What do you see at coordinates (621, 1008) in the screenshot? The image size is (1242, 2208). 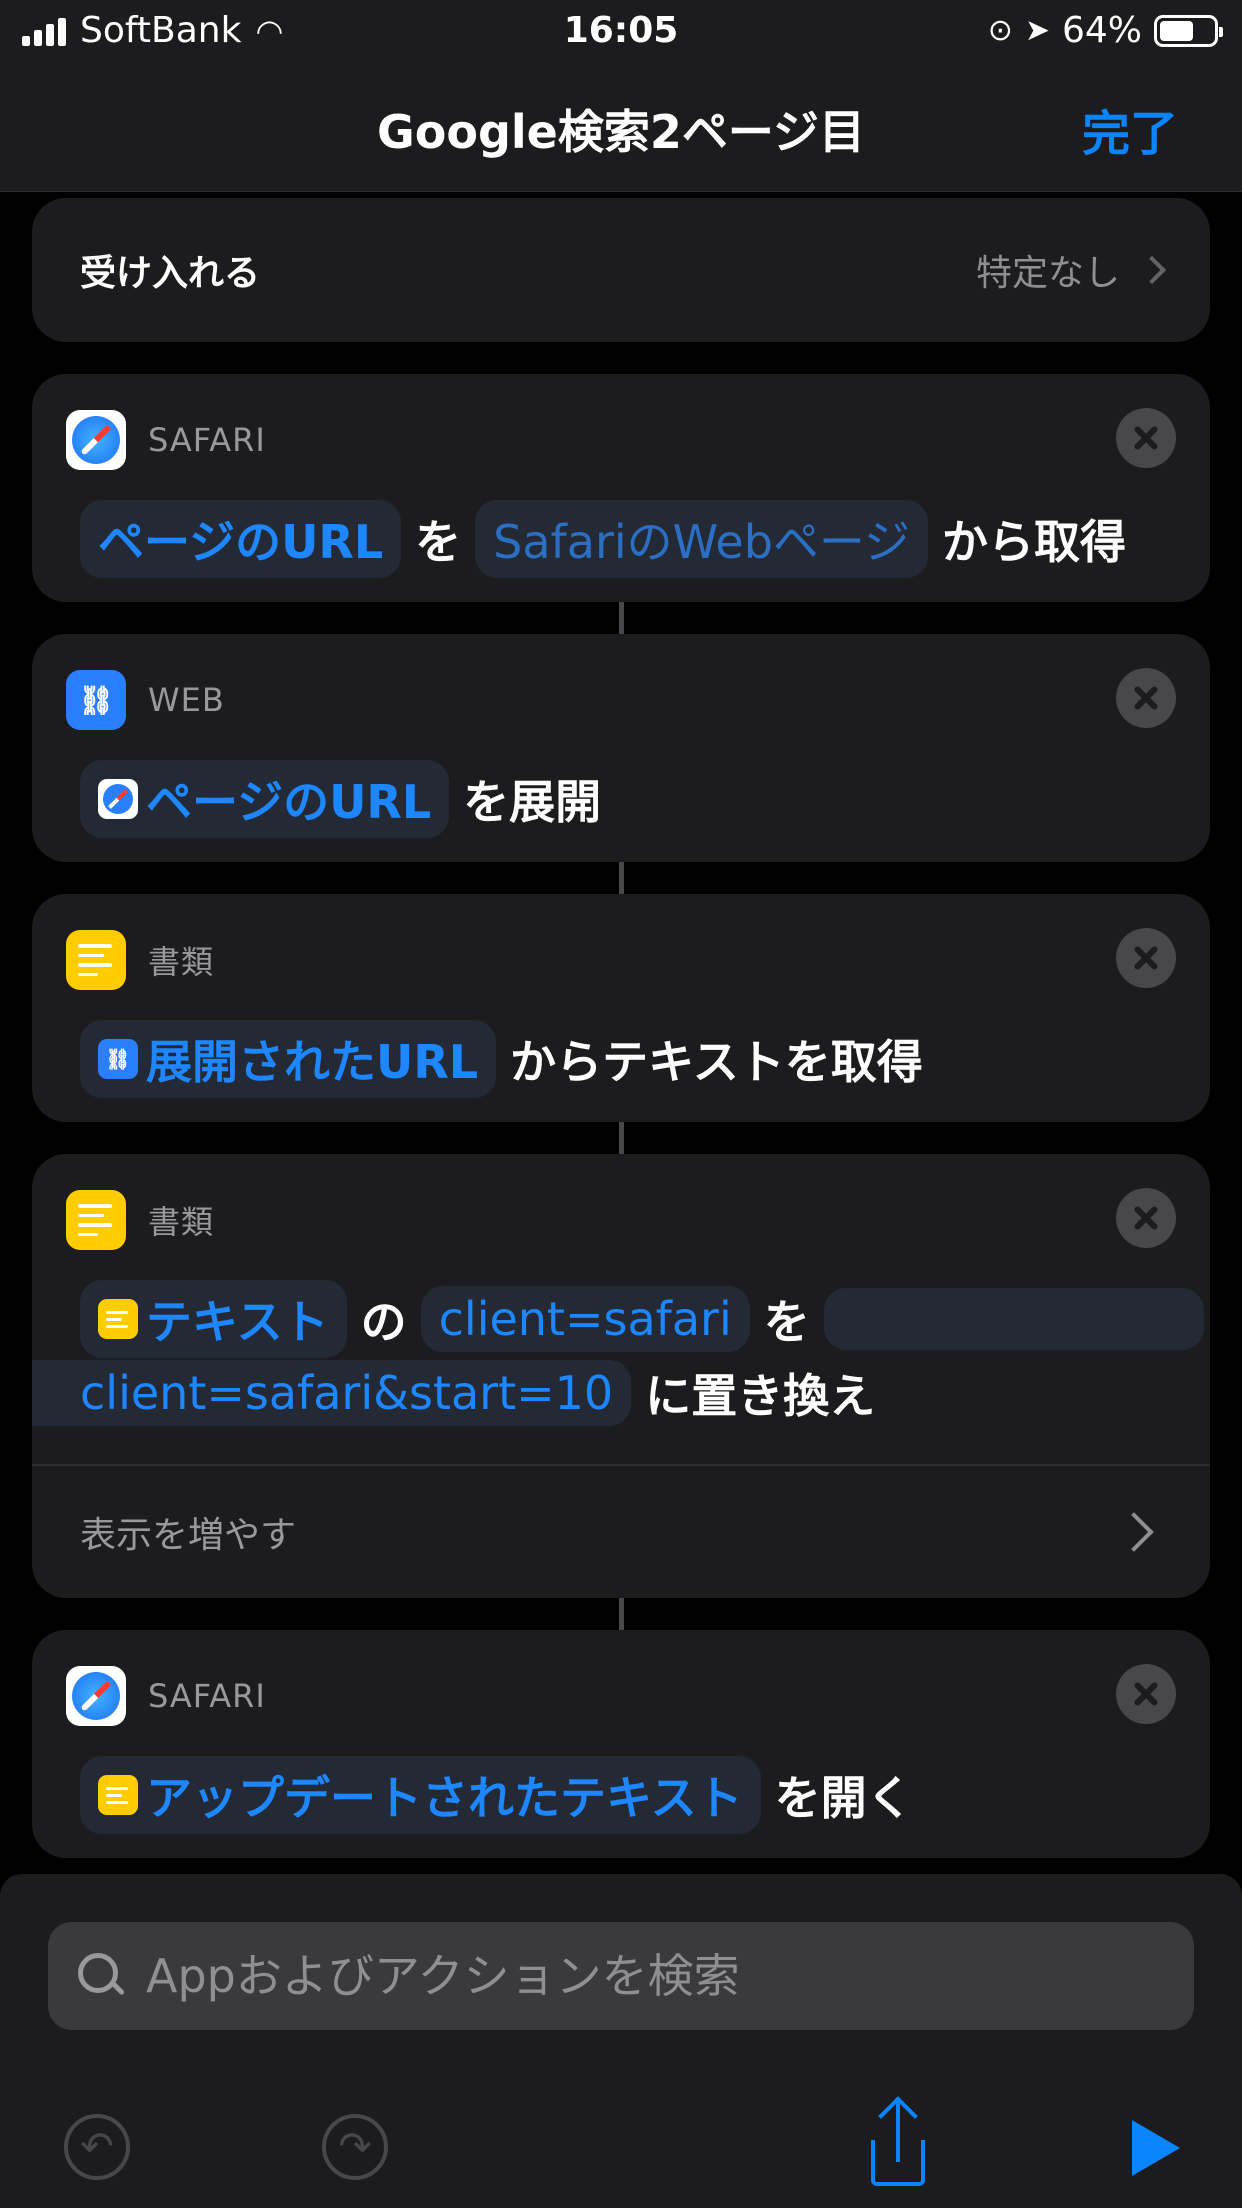 I see `action-card-get-text: 書類 ⛓ 展開されたURL からテキストを取得` at bounding box center [621, 1008].